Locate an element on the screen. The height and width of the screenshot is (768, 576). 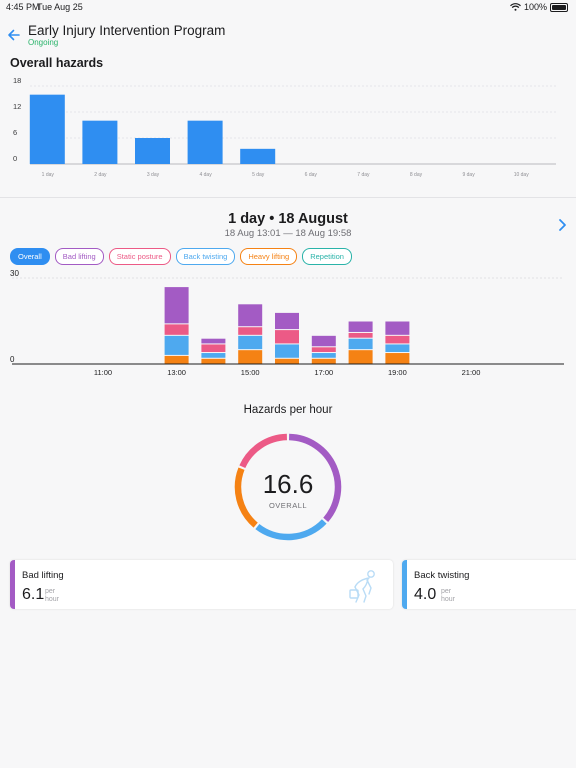
period-range: 18 Aug 13:01 — 18 Aug 19:58 is located at coordinates (288, 233).